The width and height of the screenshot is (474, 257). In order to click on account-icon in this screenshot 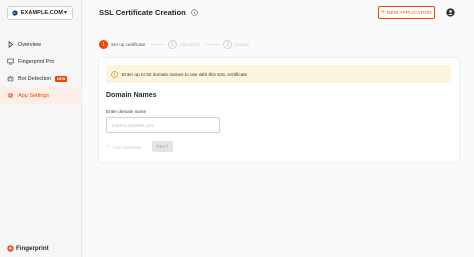, I will do `click(450, 12)`.